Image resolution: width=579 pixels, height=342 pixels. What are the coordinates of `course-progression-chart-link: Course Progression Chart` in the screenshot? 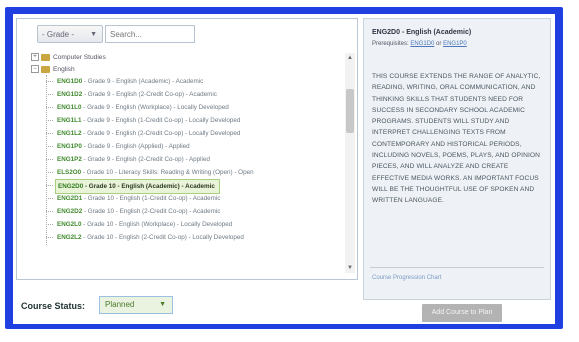 It's located at (406, 278).